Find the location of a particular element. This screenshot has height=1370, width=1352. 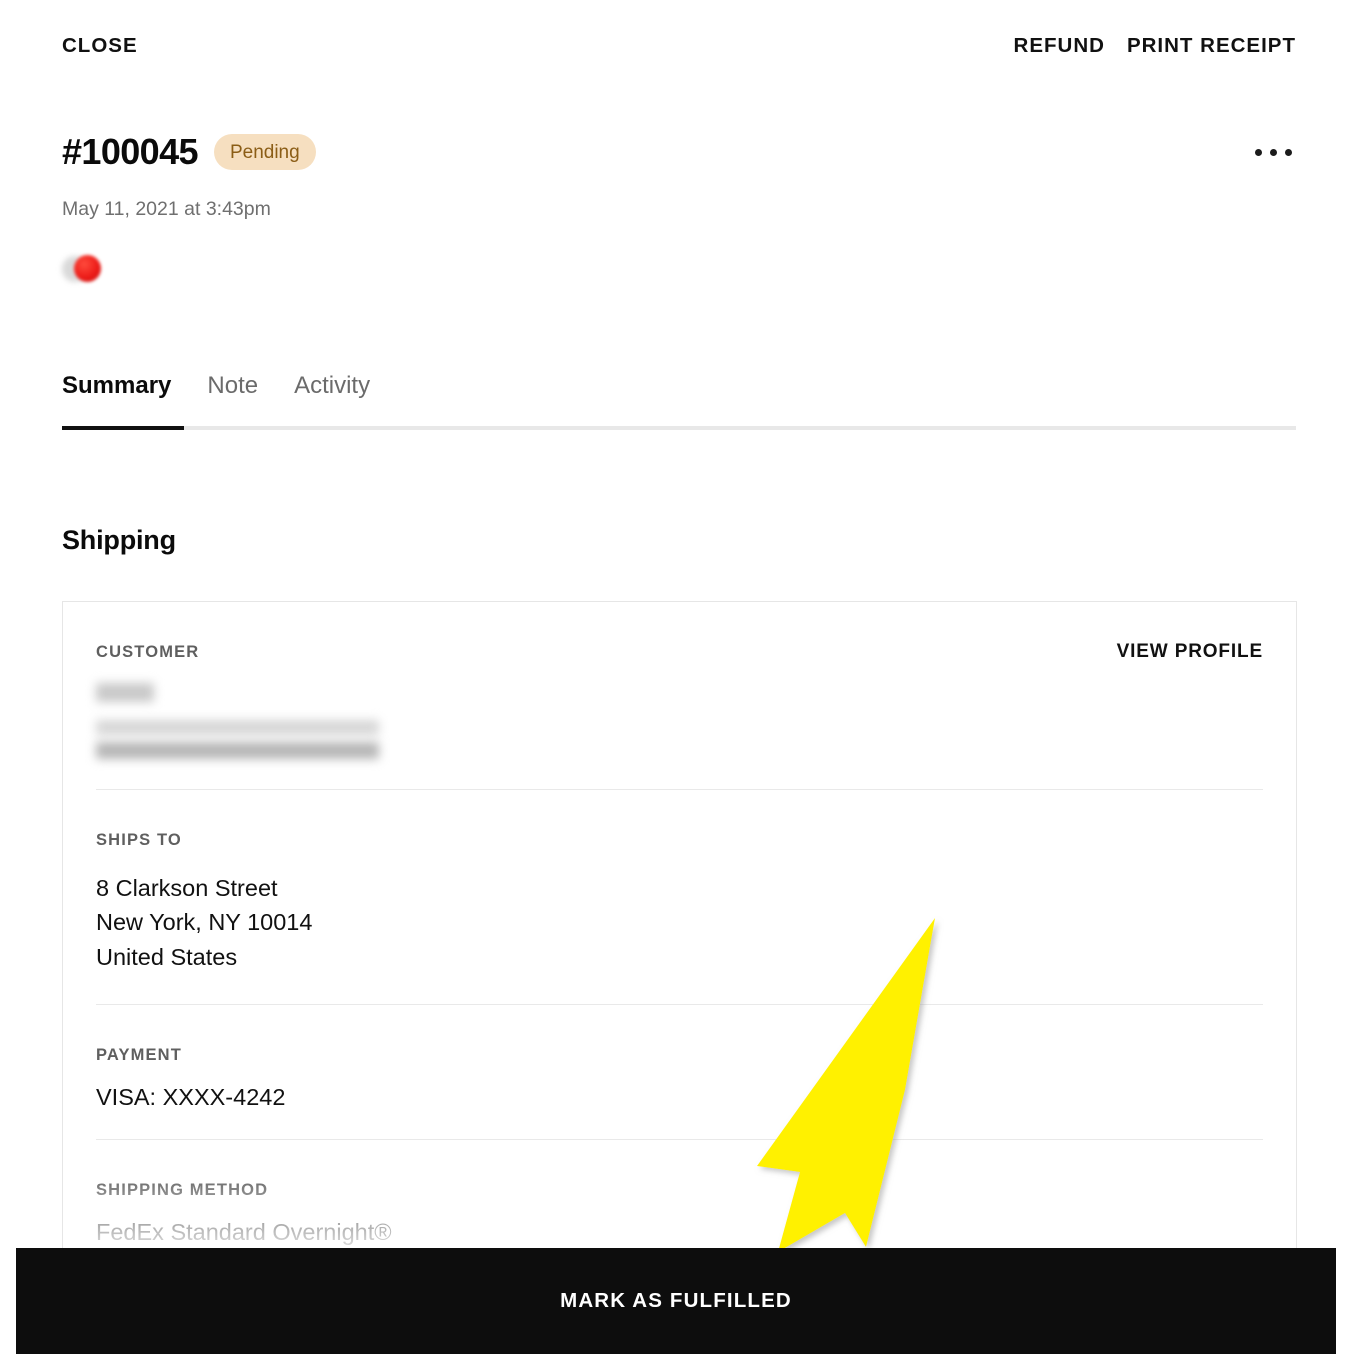

shipping-method-value: FedEx Standard Overnight® is located at coordinates (244, 1231).